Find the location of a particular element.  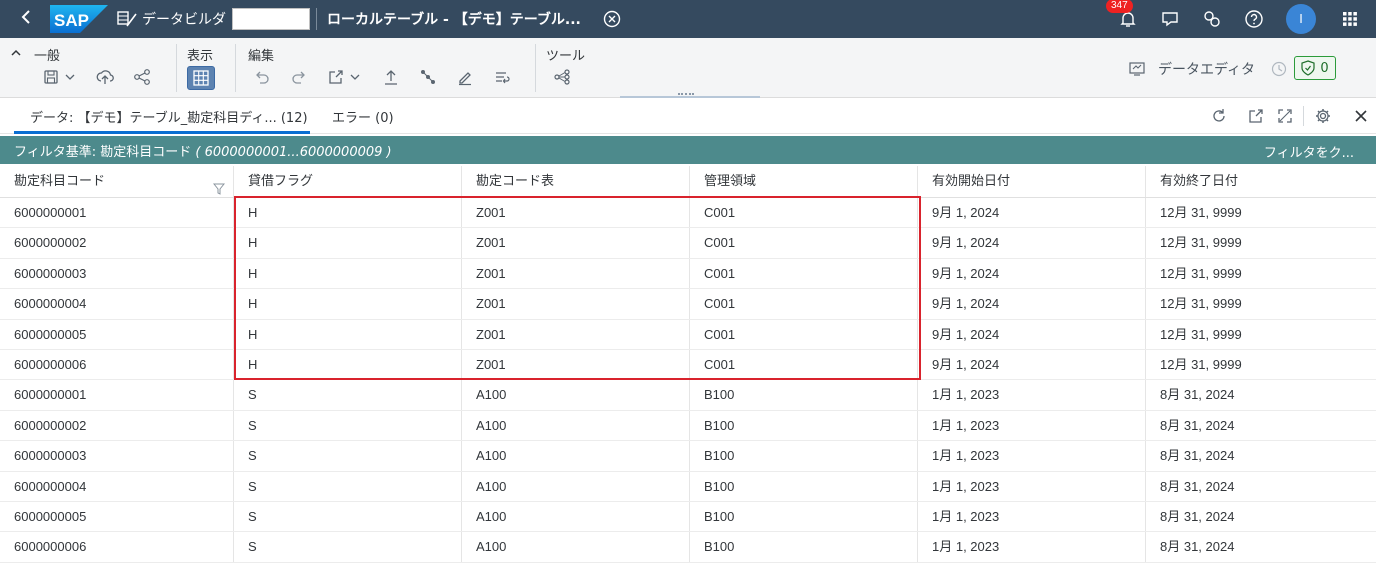

column-header-debit-credit: 貸借フラグ is located at coordinates (348, 181).